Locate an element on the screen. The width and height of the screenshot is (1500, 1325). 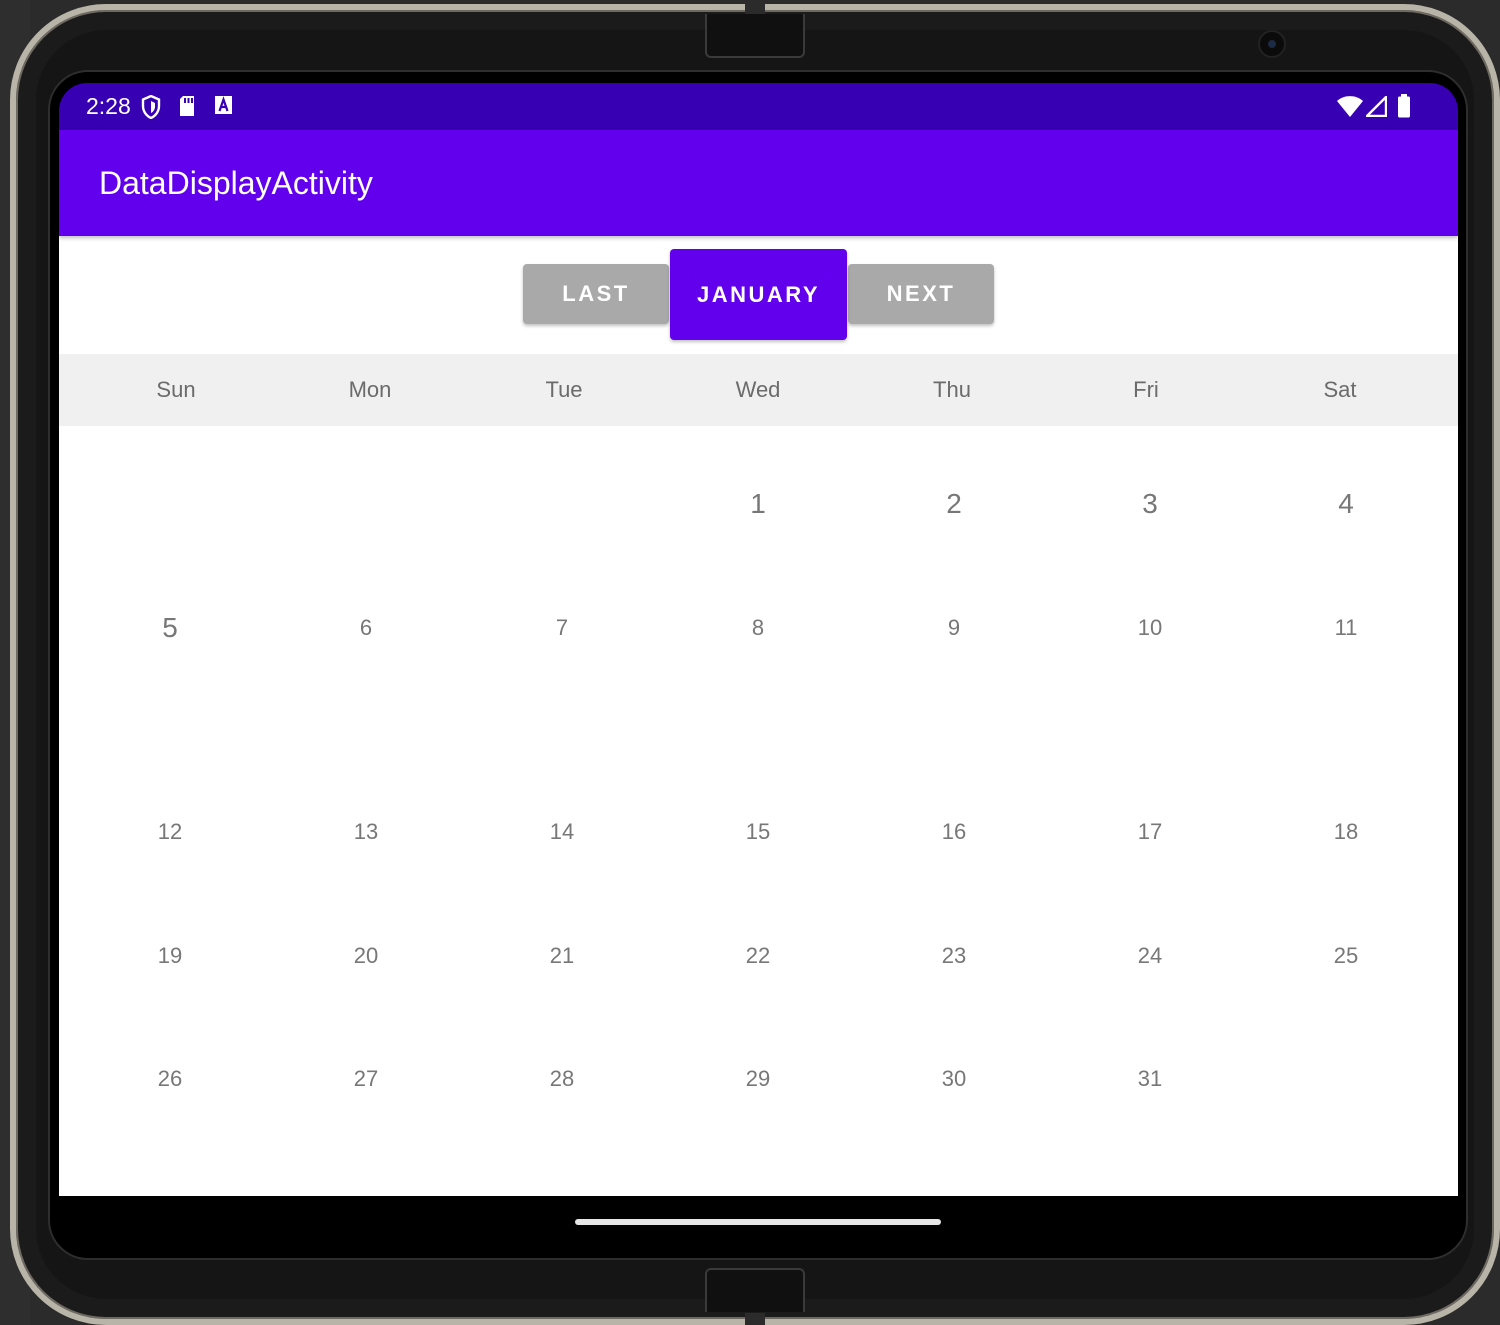
day-cell: 28 is located at coordinates (562, 1079).